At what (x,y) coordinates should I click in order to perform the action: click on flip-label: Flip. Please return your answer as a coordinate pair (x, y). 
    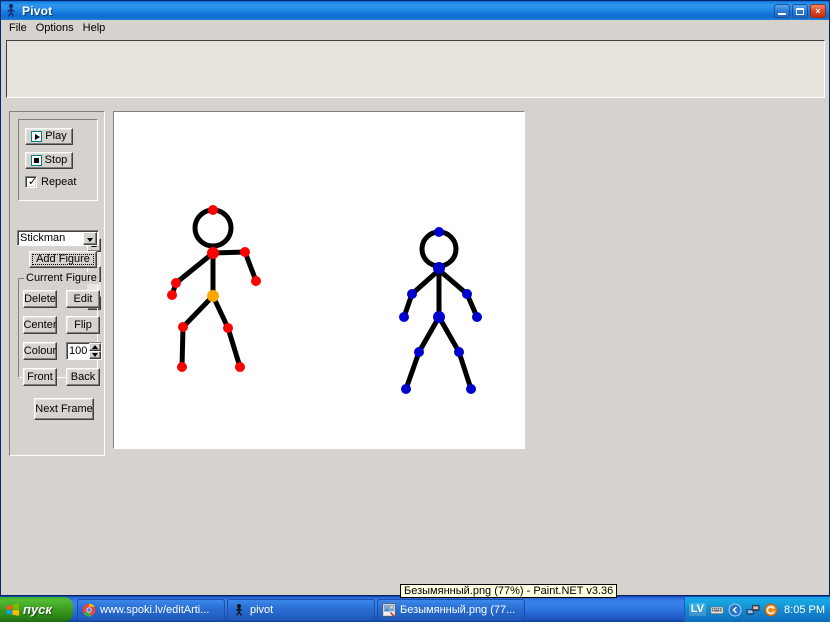
    Looking at the image, I should click on (83, 324).